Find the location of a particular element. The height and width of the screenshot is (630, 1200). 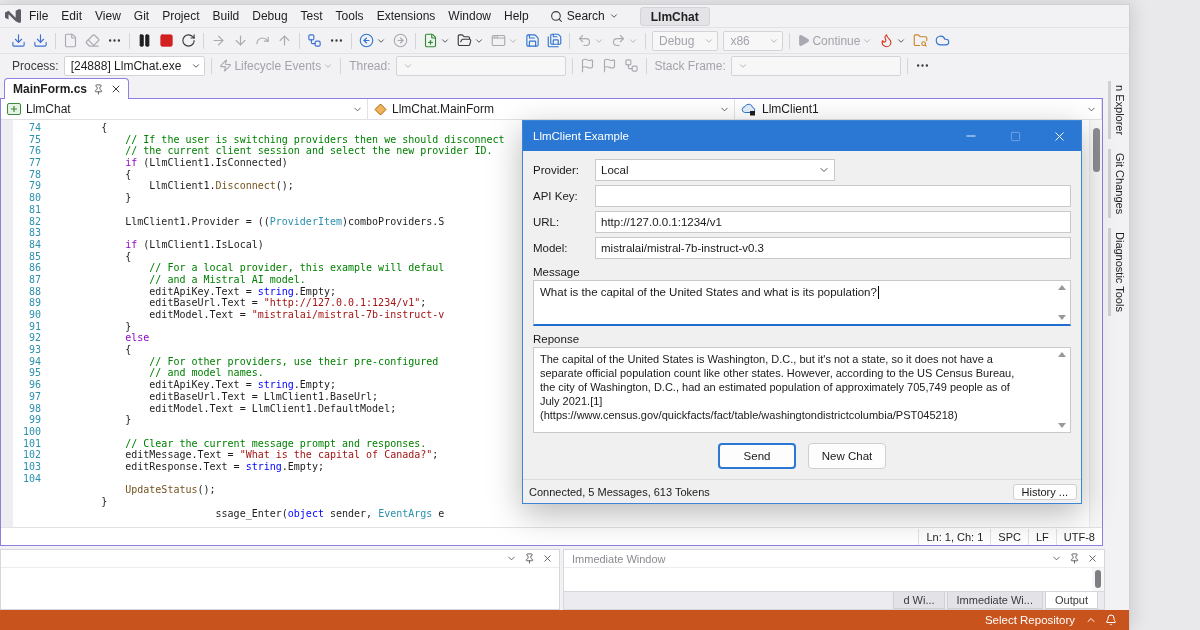

window-title: LlmClient Example is located at coordinates (581, 136).